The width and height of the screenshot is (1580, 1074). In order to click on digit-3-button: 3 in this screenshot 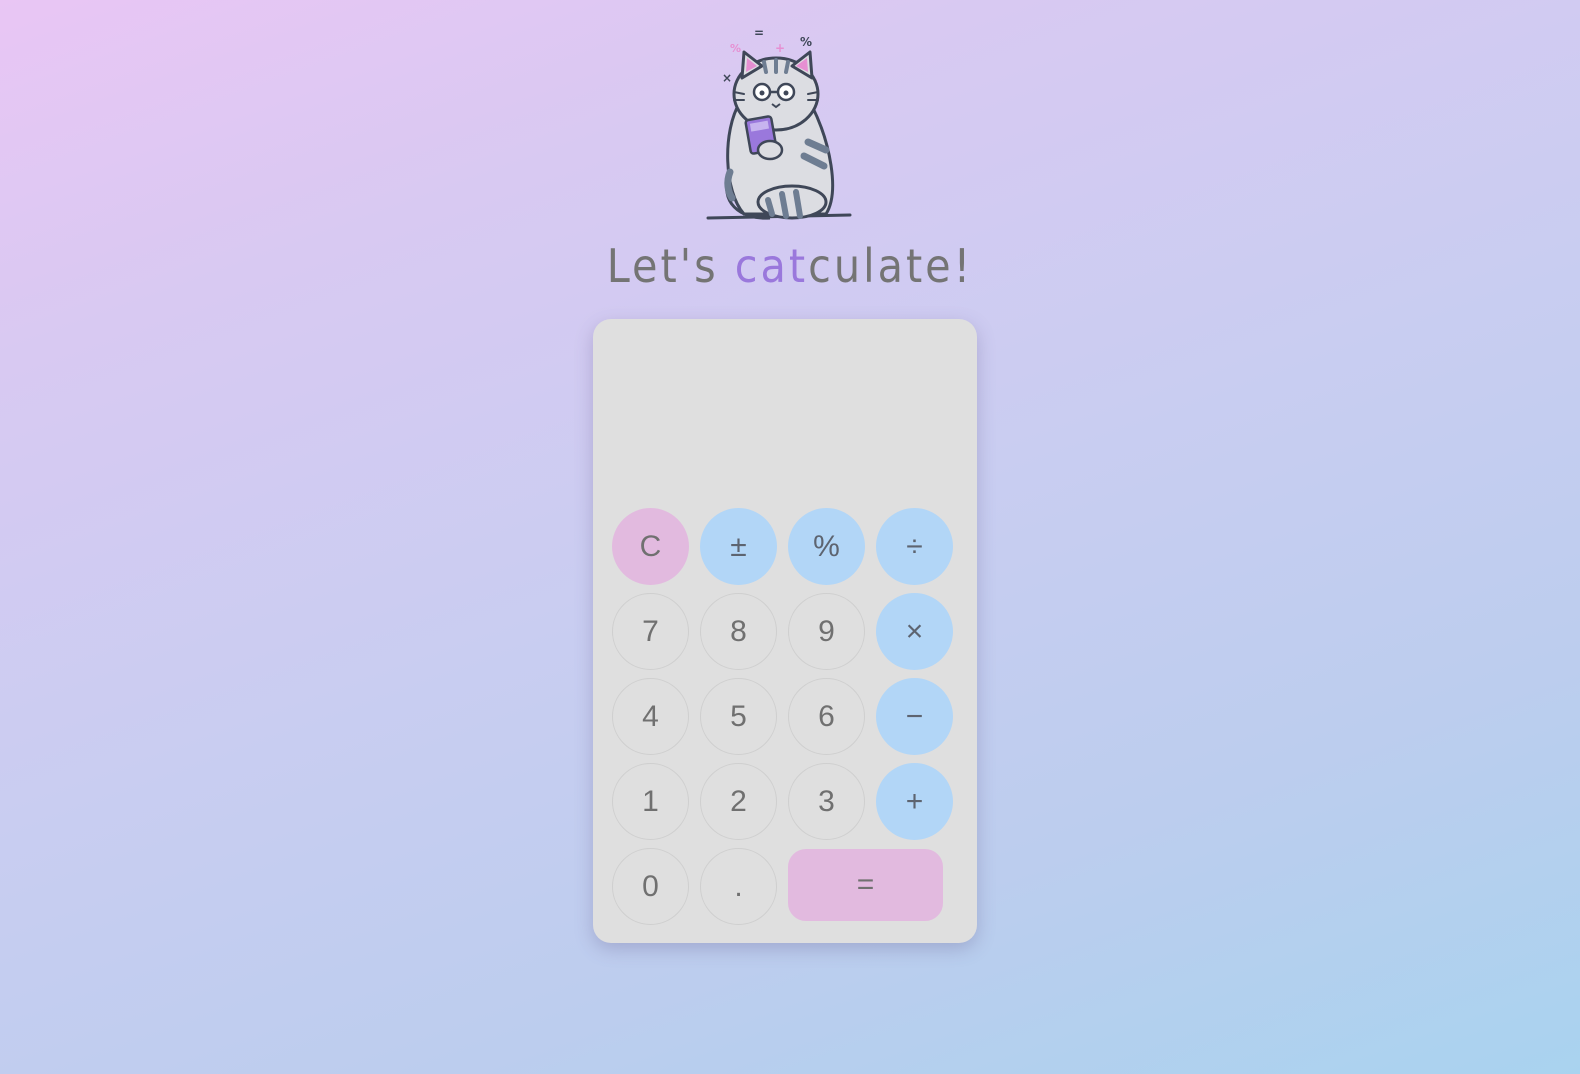, I will do `click(826, 801)`.